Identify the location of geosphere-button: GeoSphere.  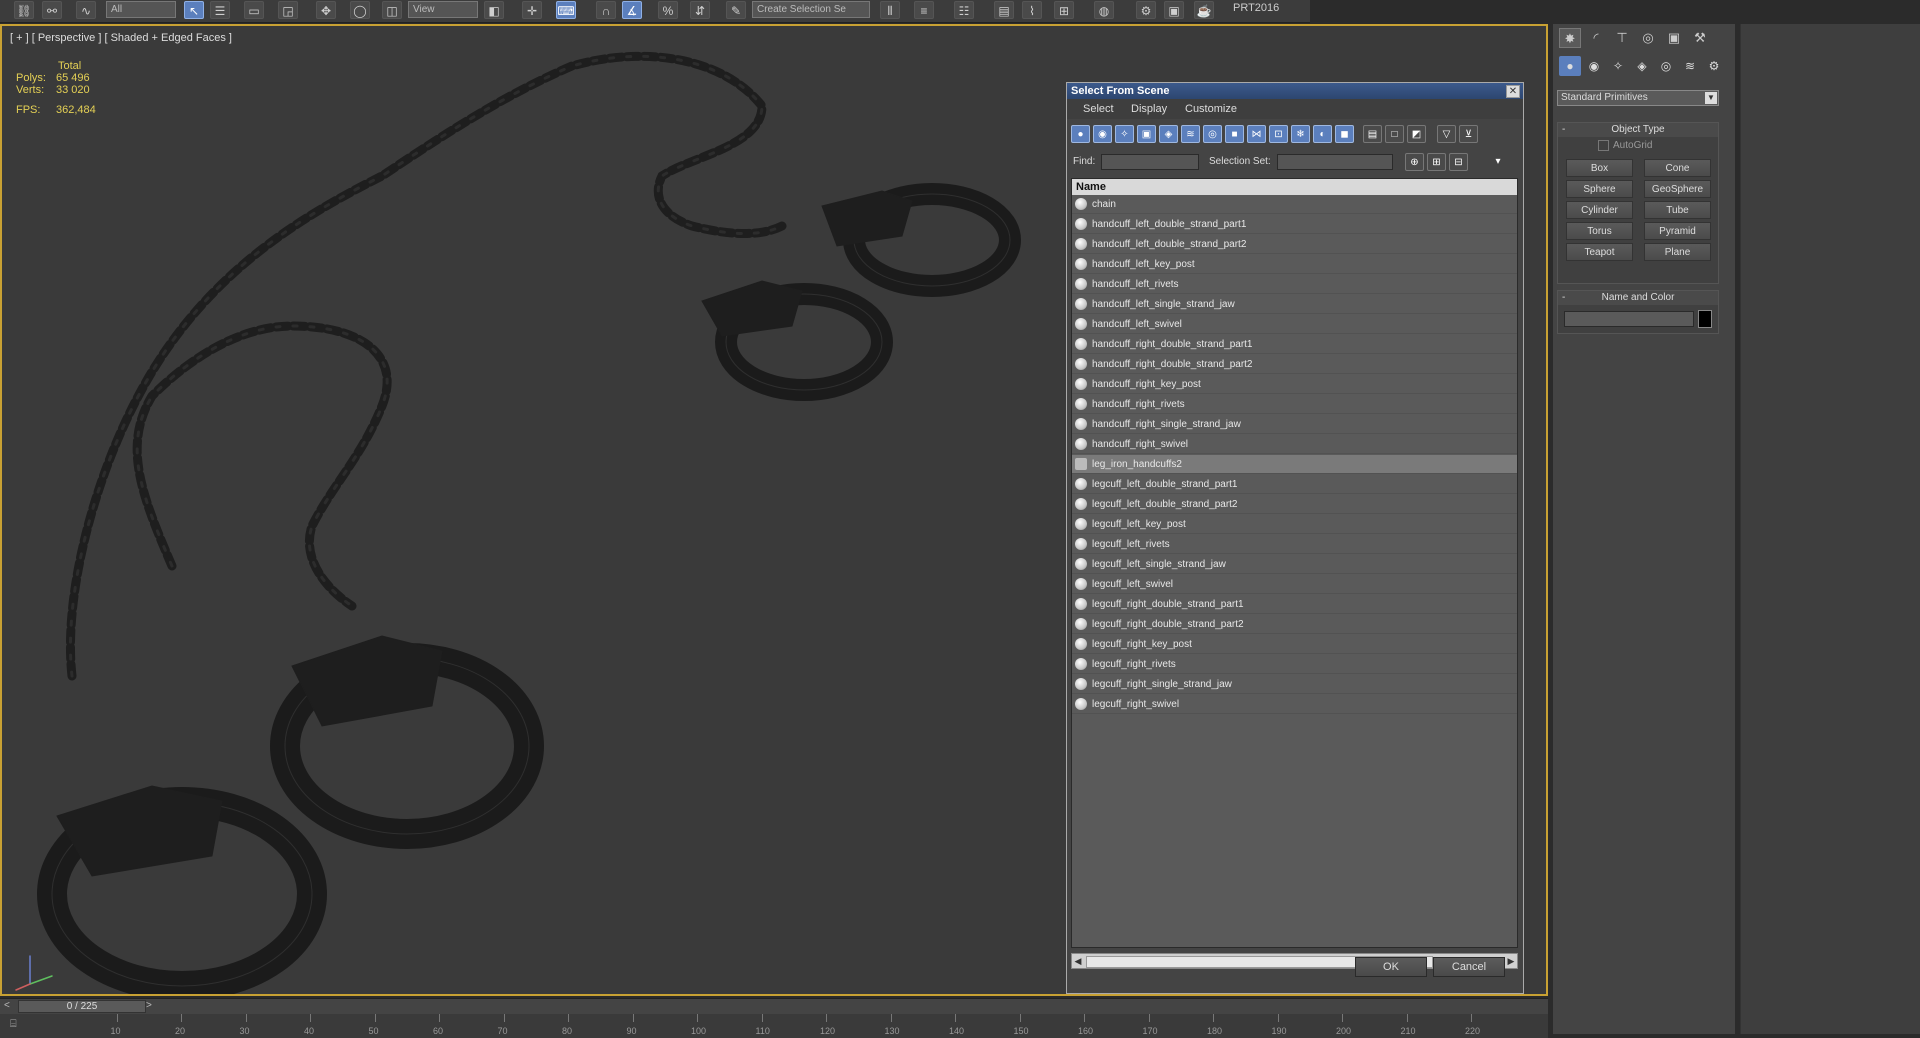
(1677, 189).